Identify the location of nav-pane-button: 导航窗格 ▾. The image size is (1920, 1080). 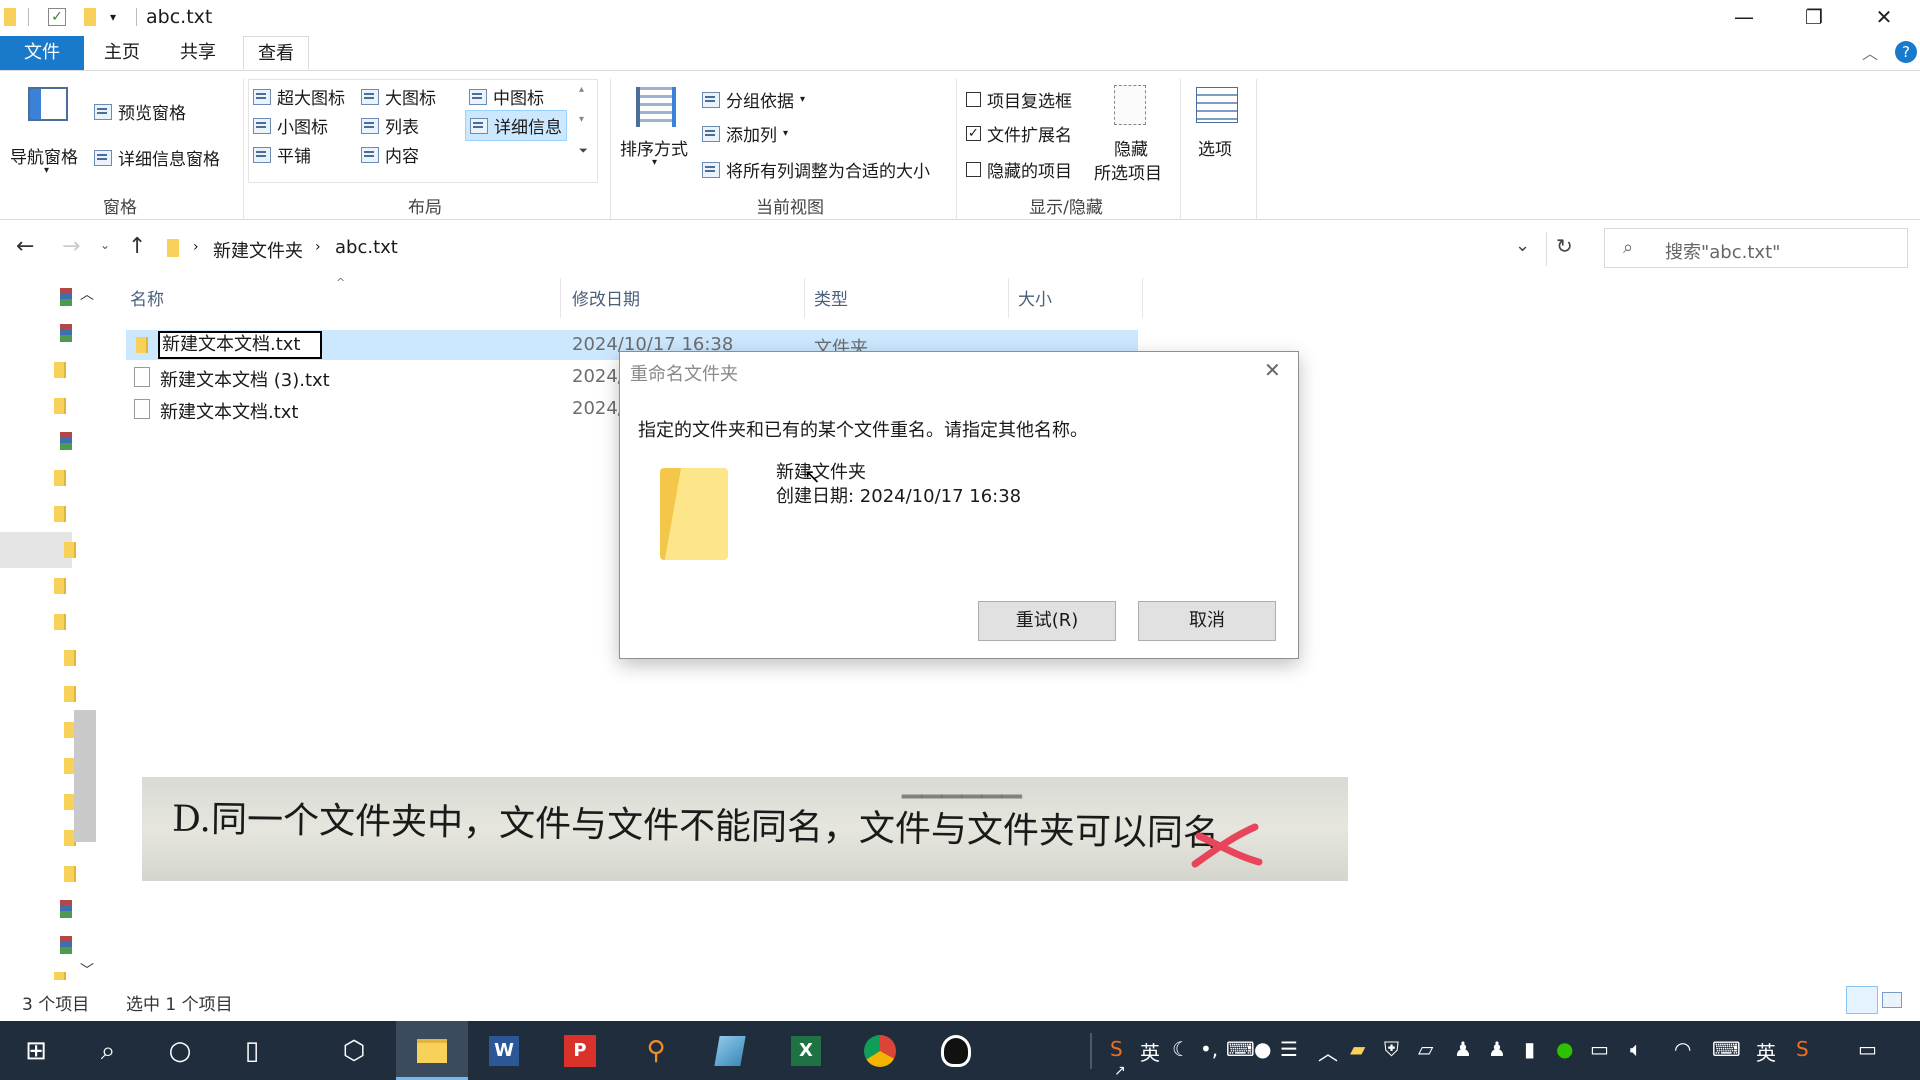
(48, 132).